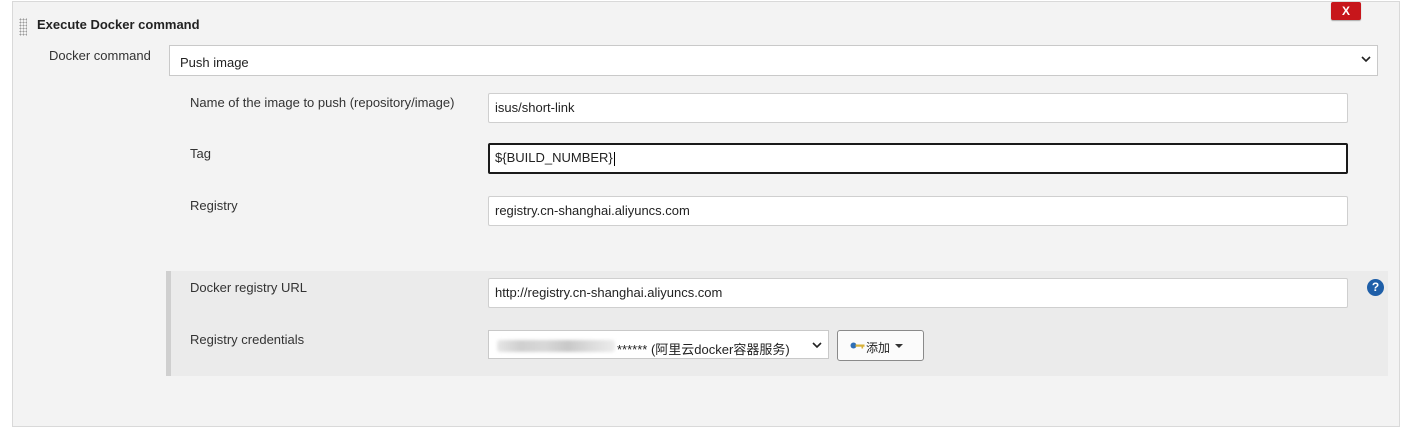 Image resolution: width=1407 pixels, height=431 pixels. What do you see at coordinates (703, 349) in the screenshot?
I see `registry-credentials-value: ****** (阿里云docker容器服务)` at bounding box center [703, 349].